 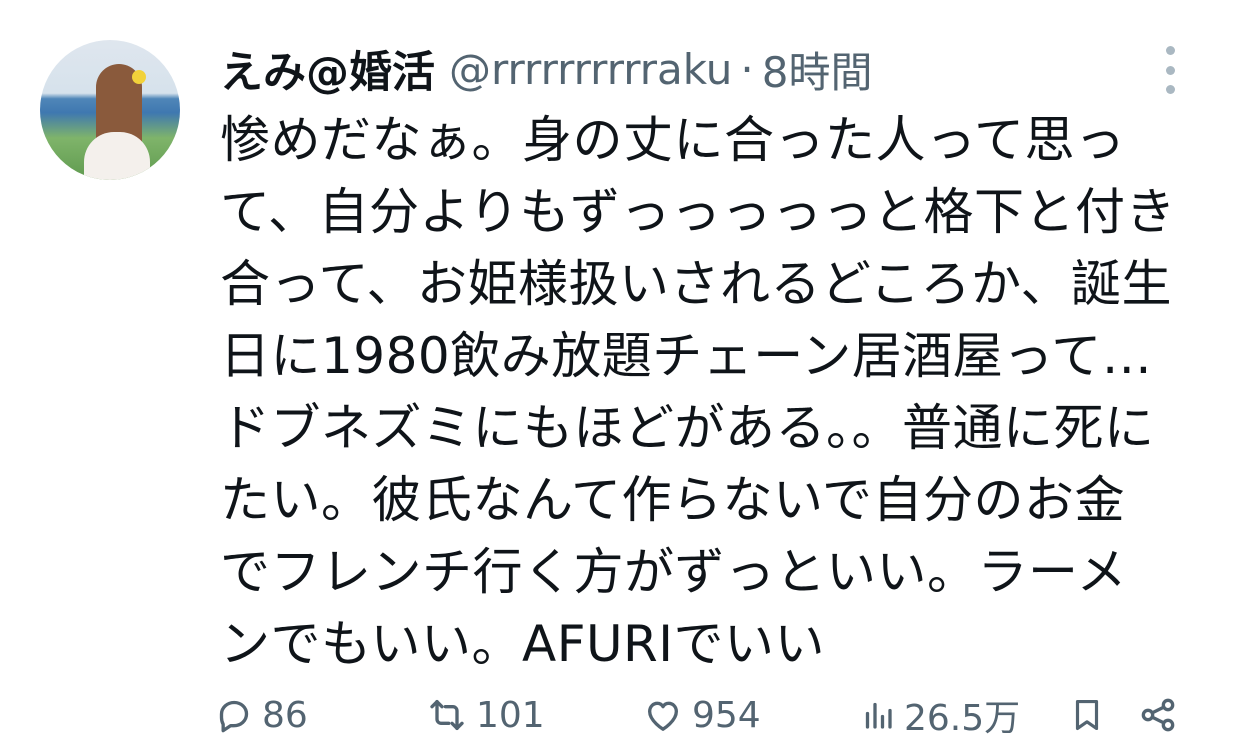 I want to click on avatar-flower, so click(x=139, y=77).